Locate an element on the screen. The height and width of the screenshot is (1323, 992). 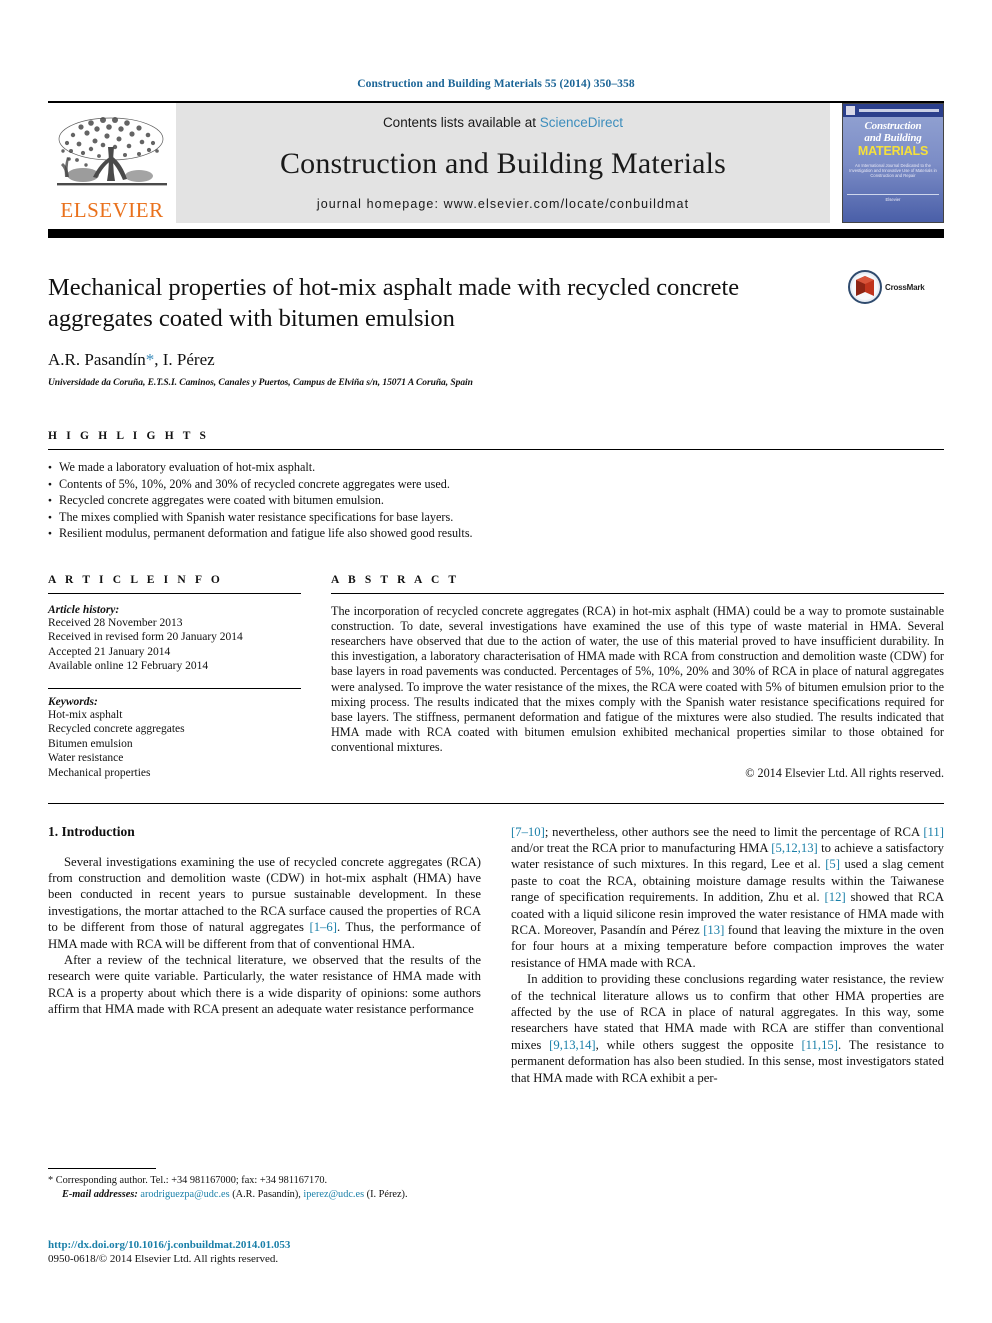
citation-ref: [11] is located at coordinates (933, 832).